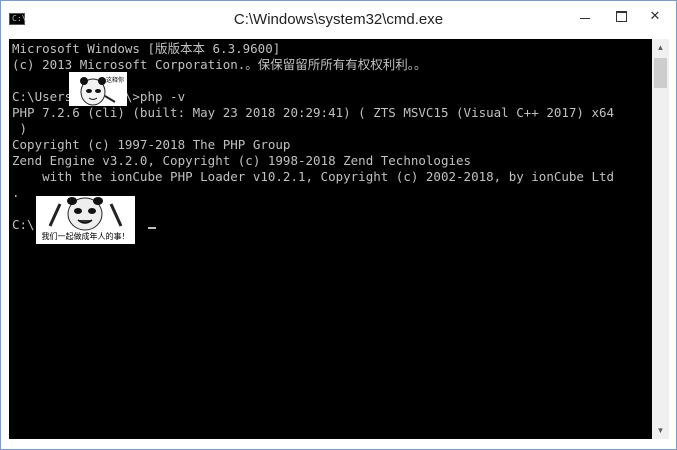 Image resolution: width=677 pixels, height=450 pixels. I want to click on meme-sticker-large: 我们一起做成年人的事！, so click(85, 220).